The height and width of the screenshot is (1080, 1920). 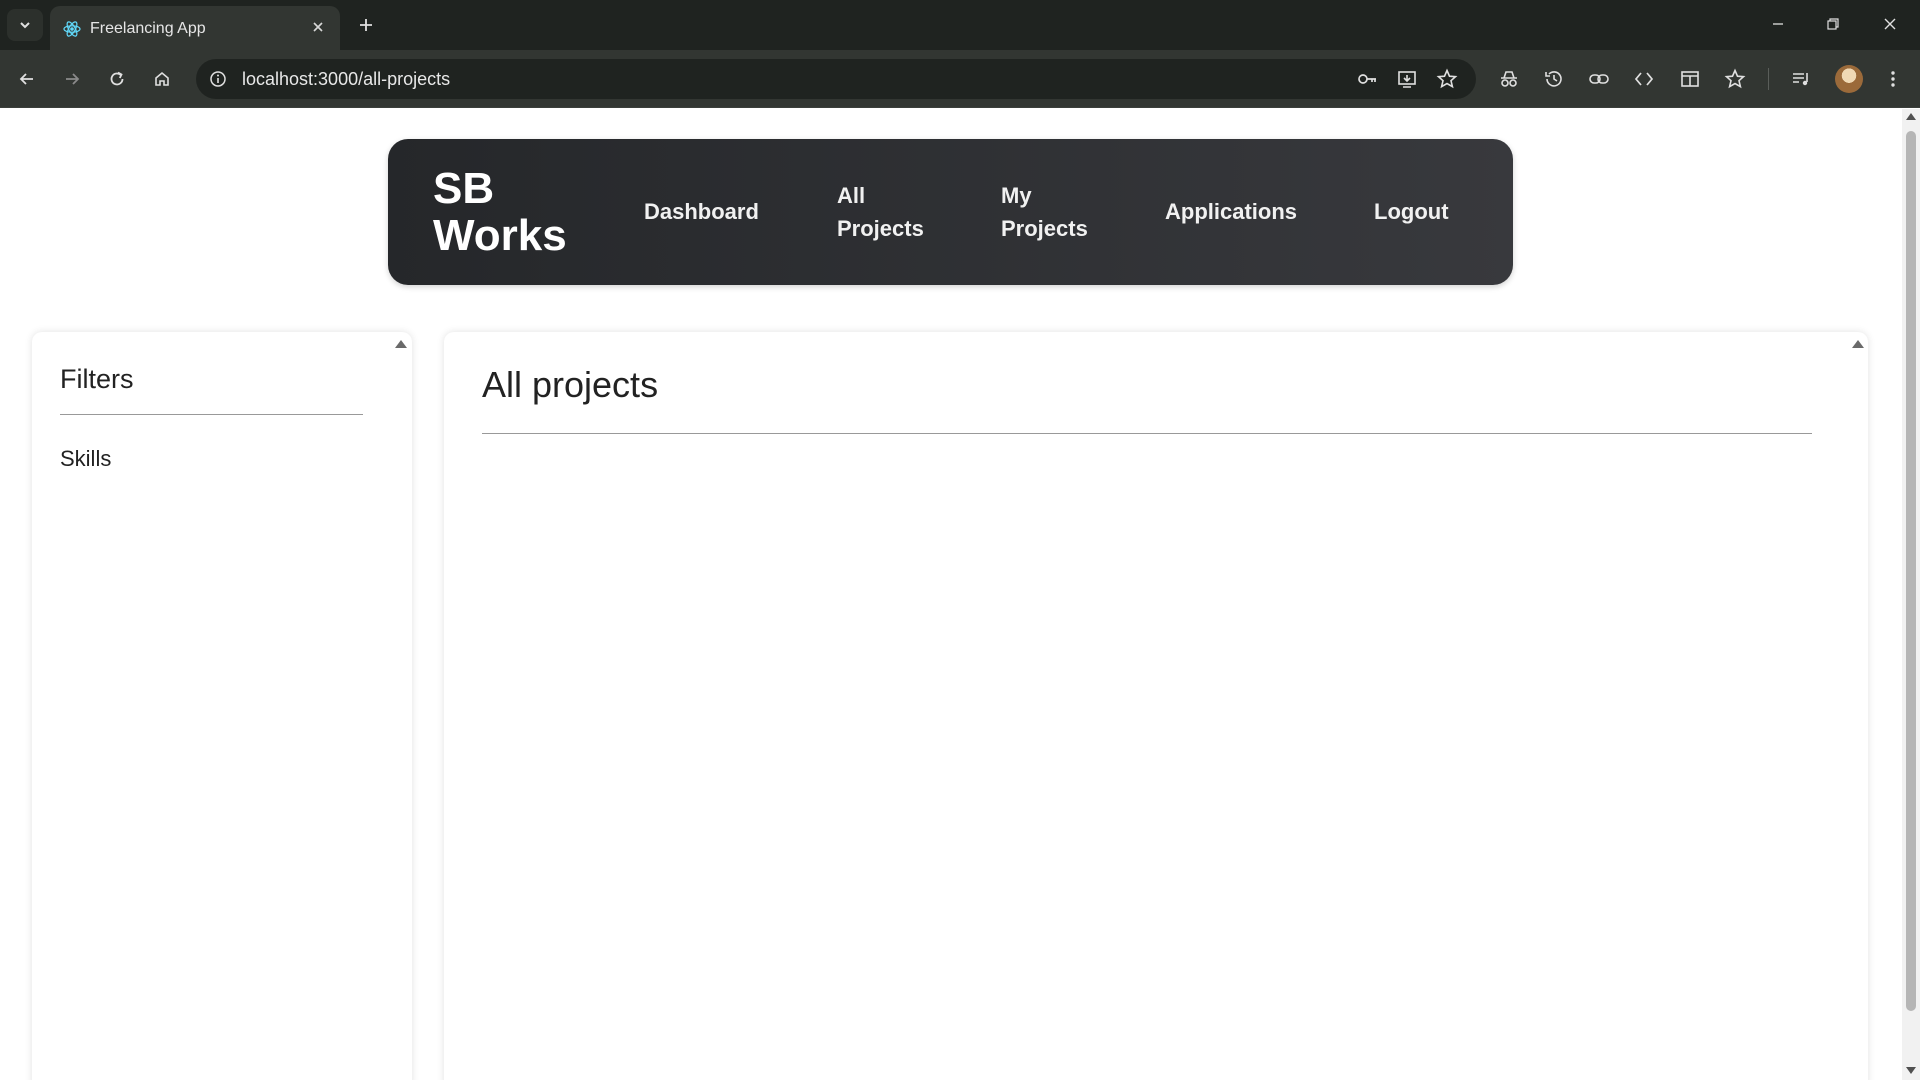 What do you see at coordinates (218, 79) in the screenshot?
I see `site-info-icon` at bounding box center [218, 79].